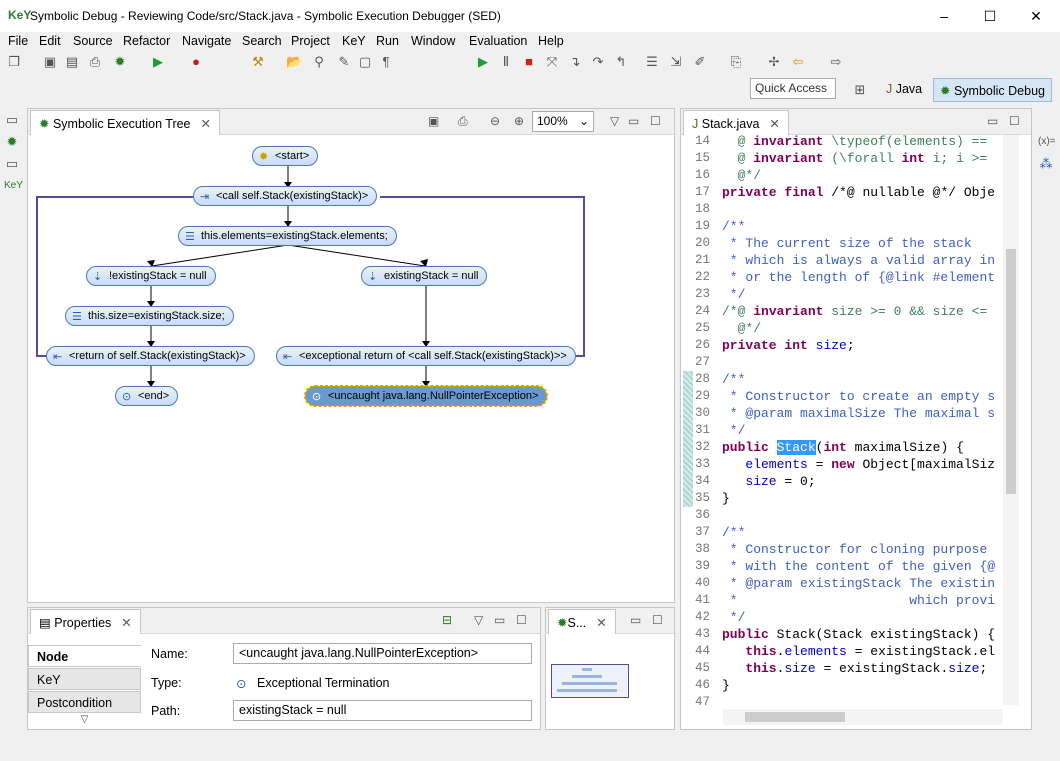 The height and width of the screenshot is (761, 1060). I want to click on pin-icon: ⊟, so click(447, 620).